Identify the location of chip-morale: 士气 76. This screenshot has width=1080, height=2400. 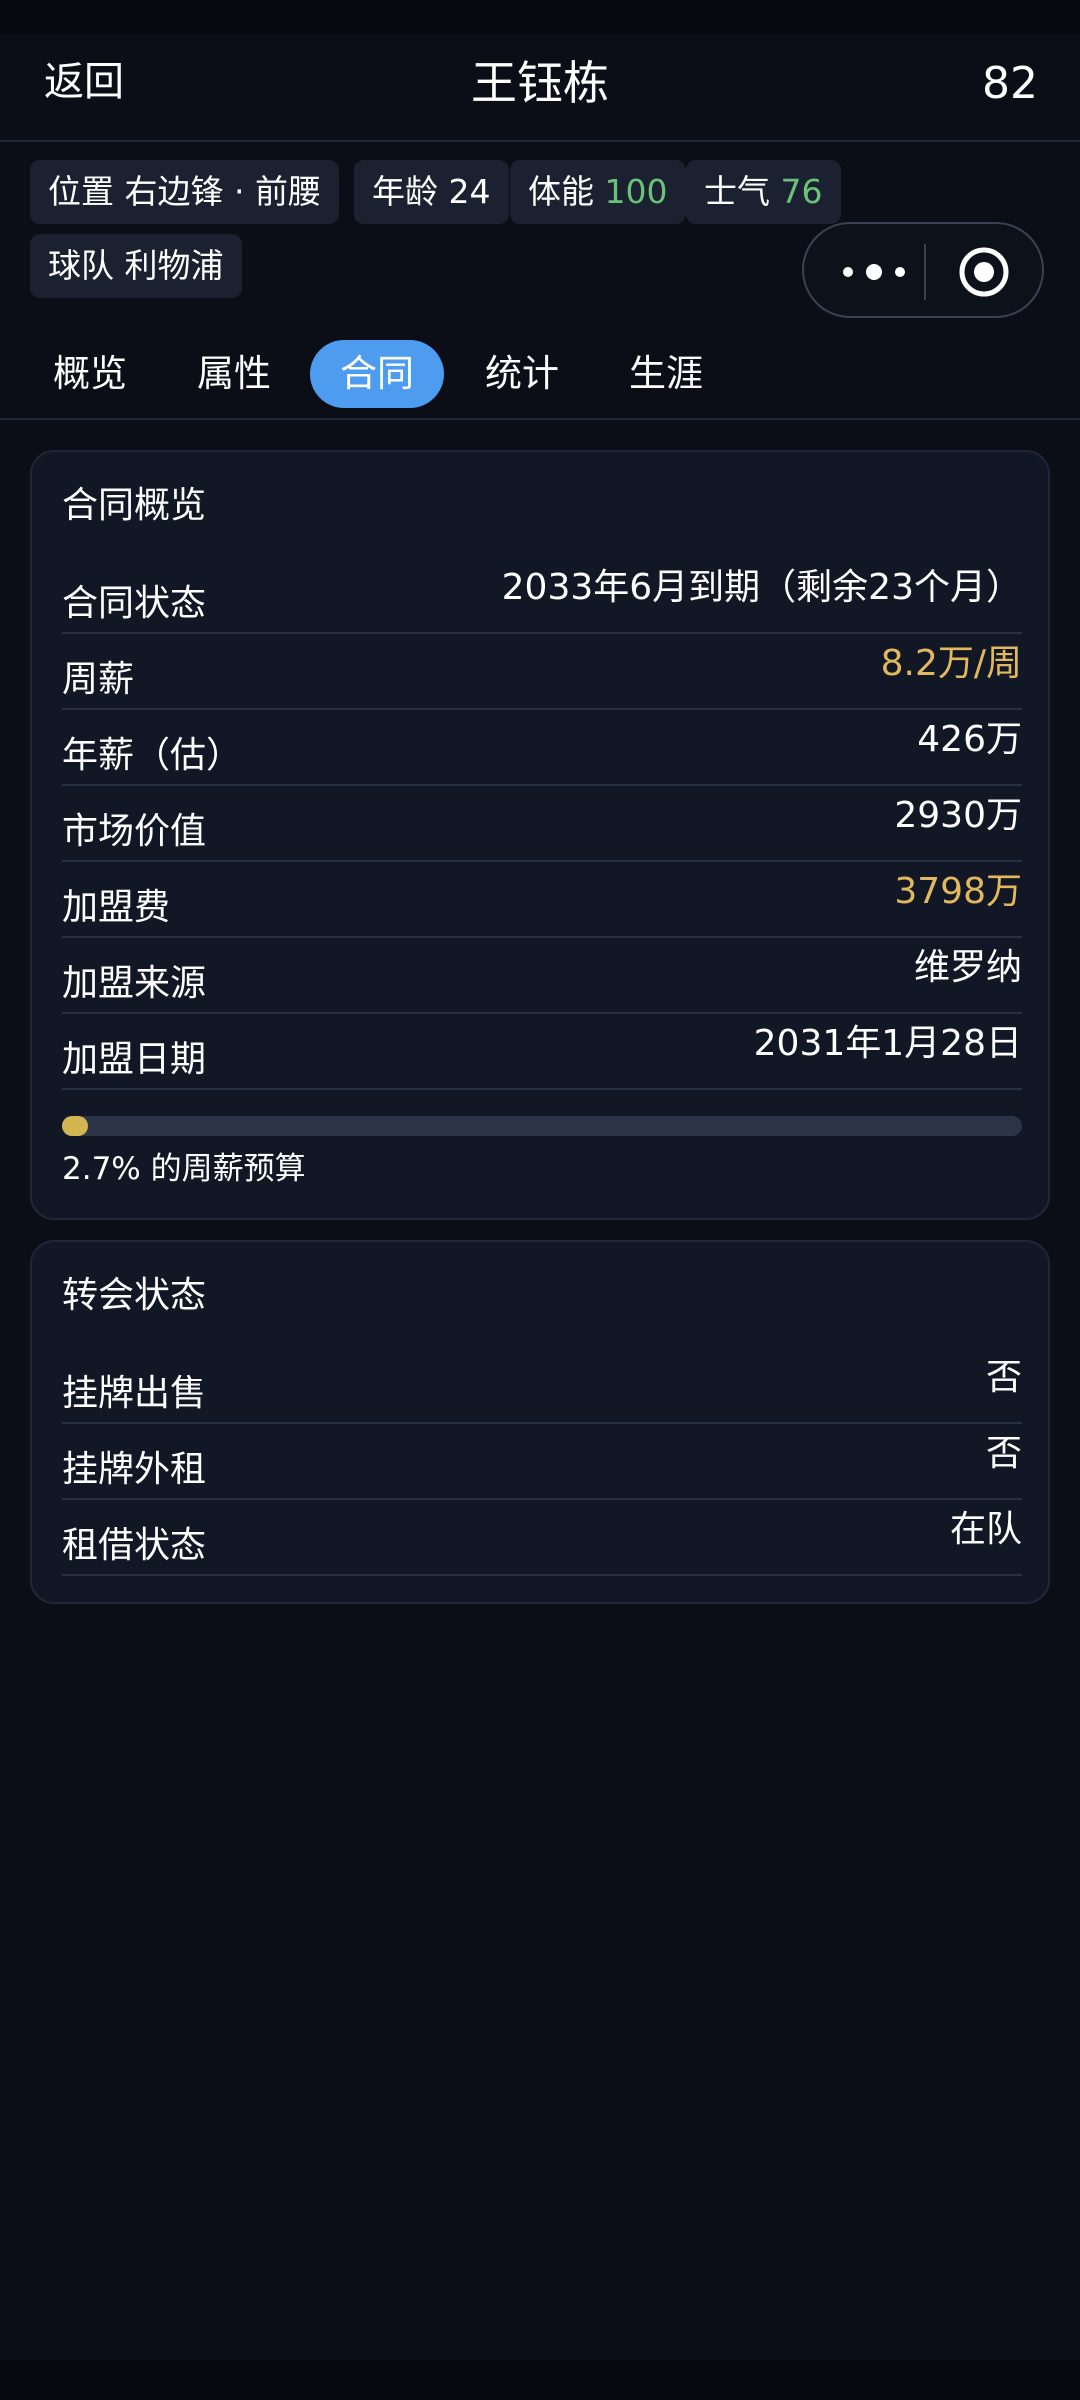
(763, 192).